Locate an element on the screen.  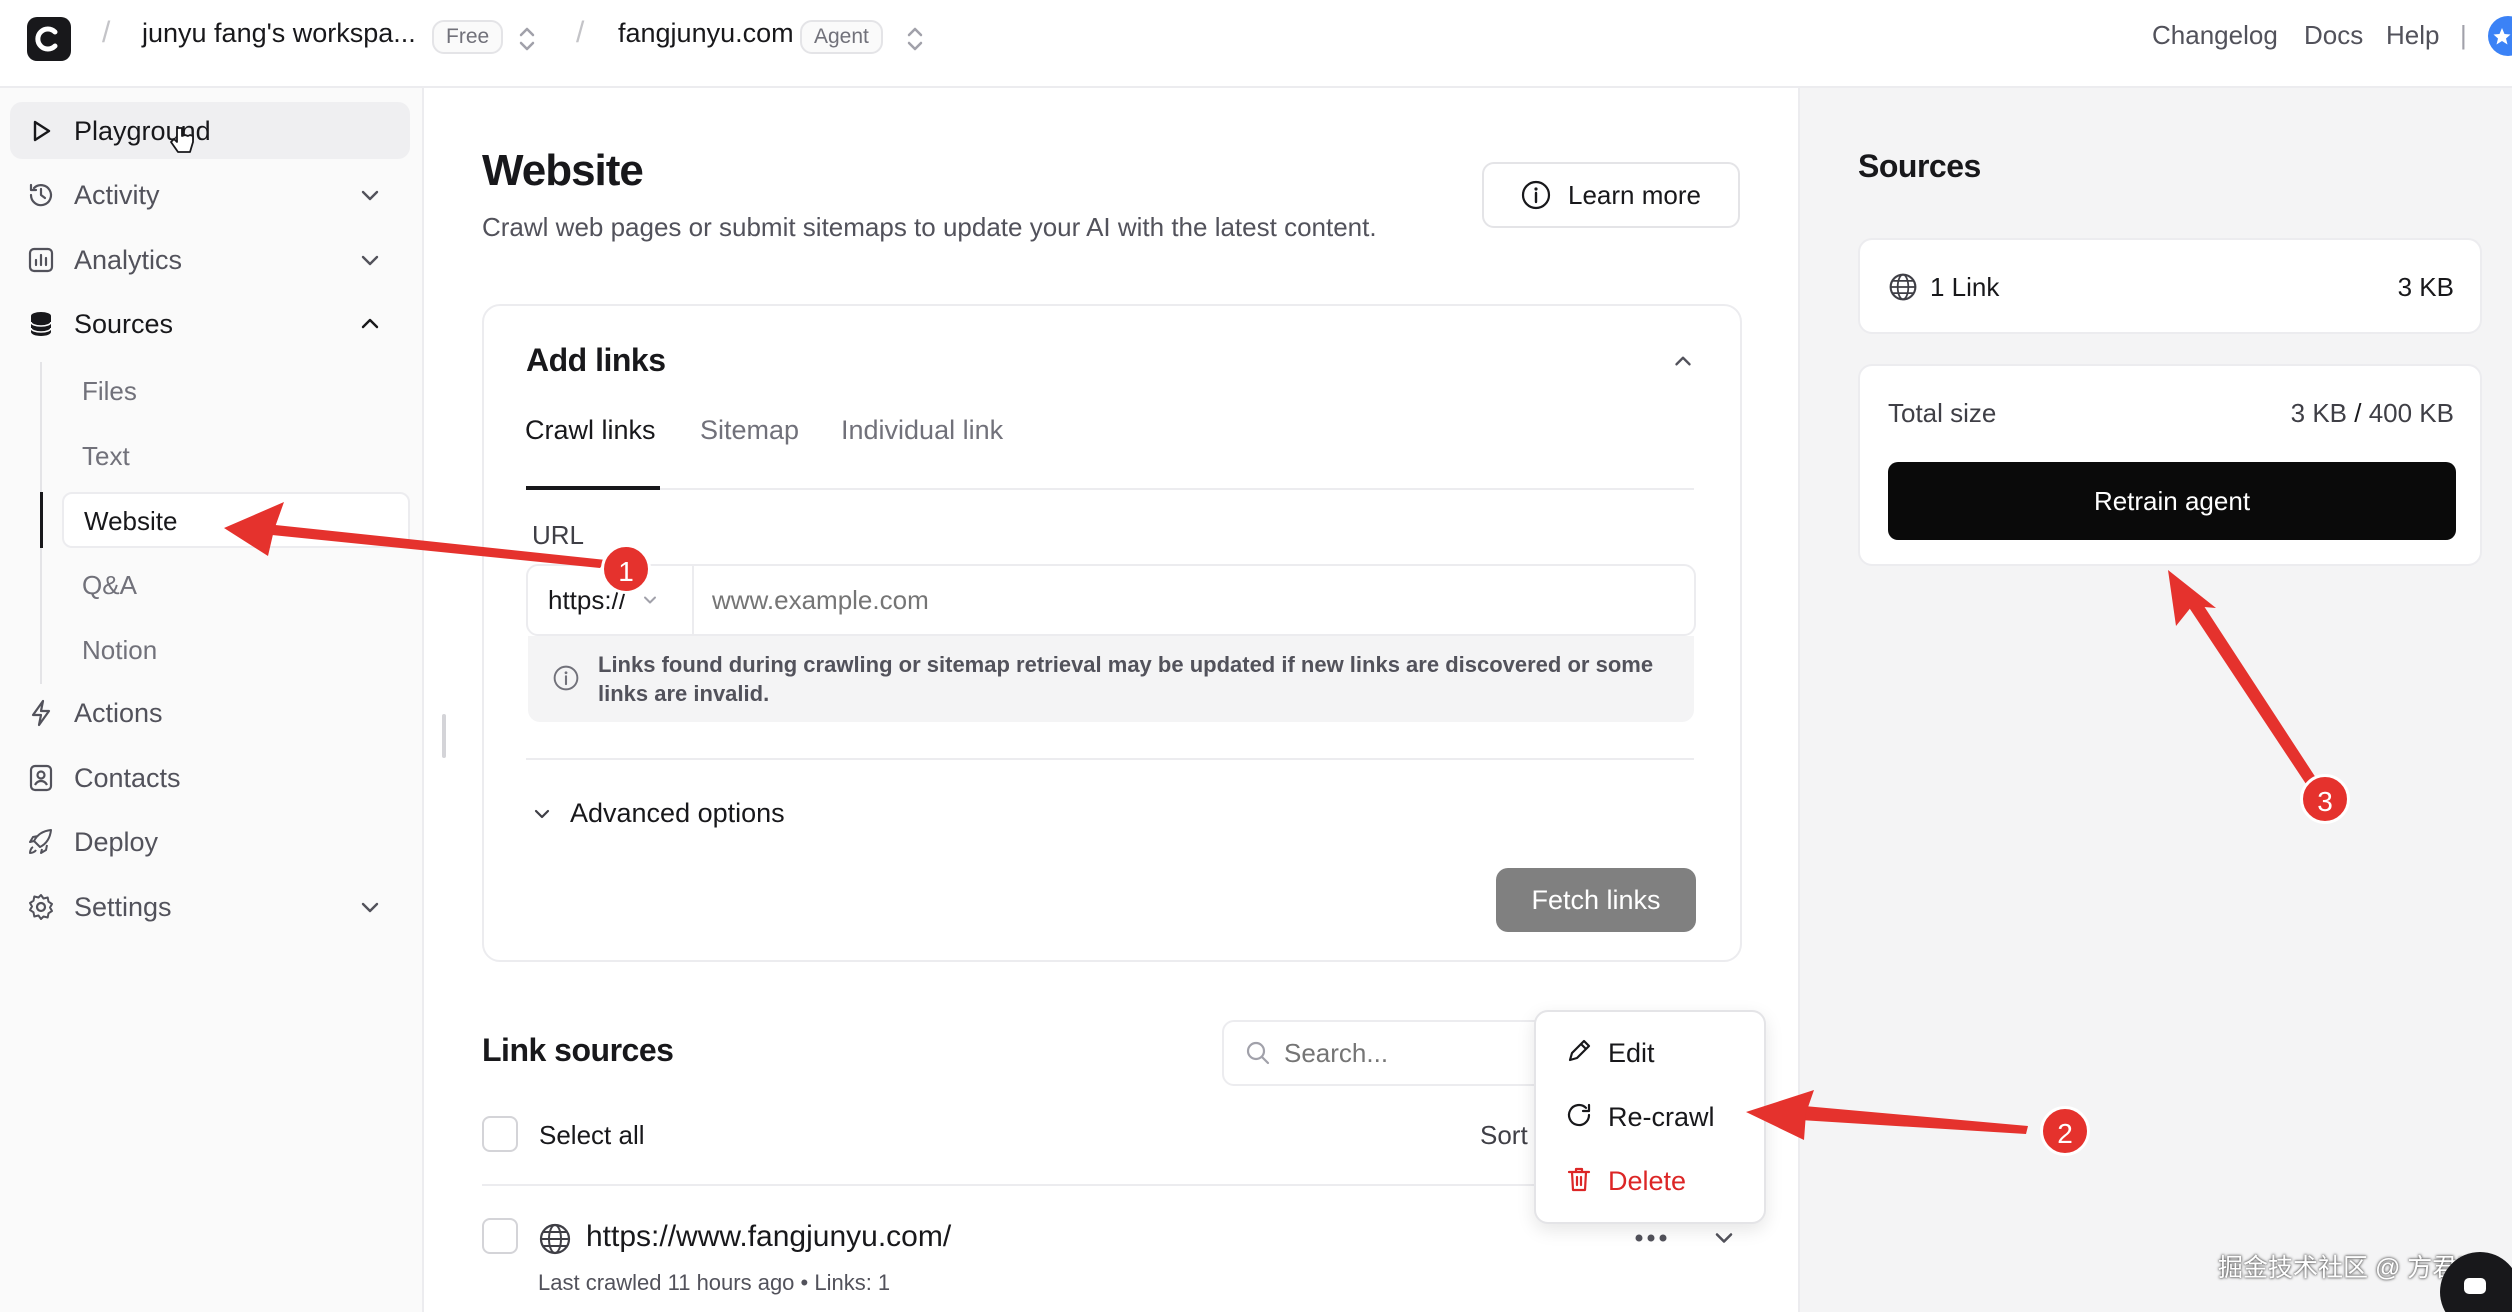
annotation-marker-2: 2 is located at coordinates (2065, 1131).